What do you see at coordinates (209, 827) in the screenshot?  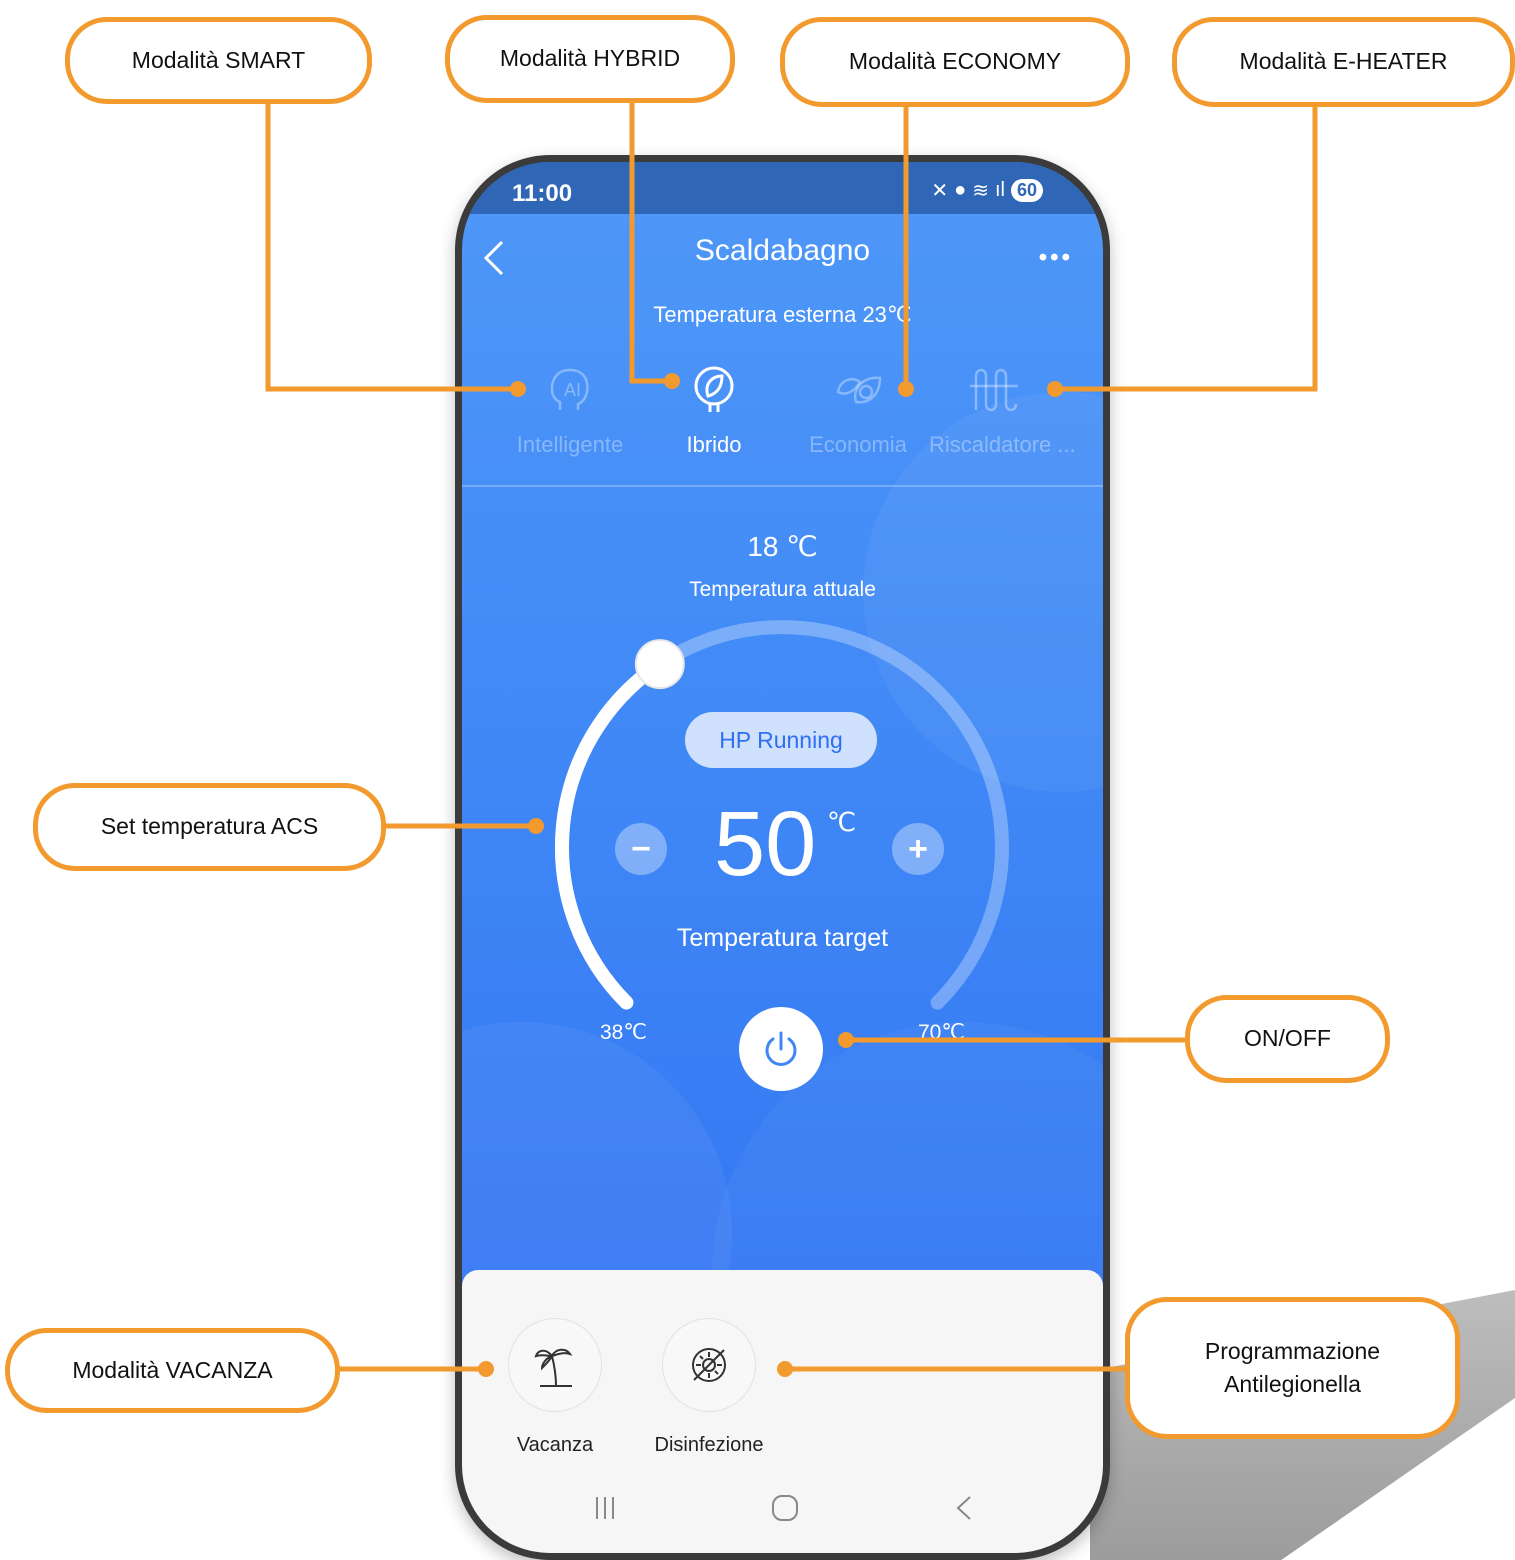 I see `callout-set-temp: Set temperatura ACS` at bounding box center [209, 827].